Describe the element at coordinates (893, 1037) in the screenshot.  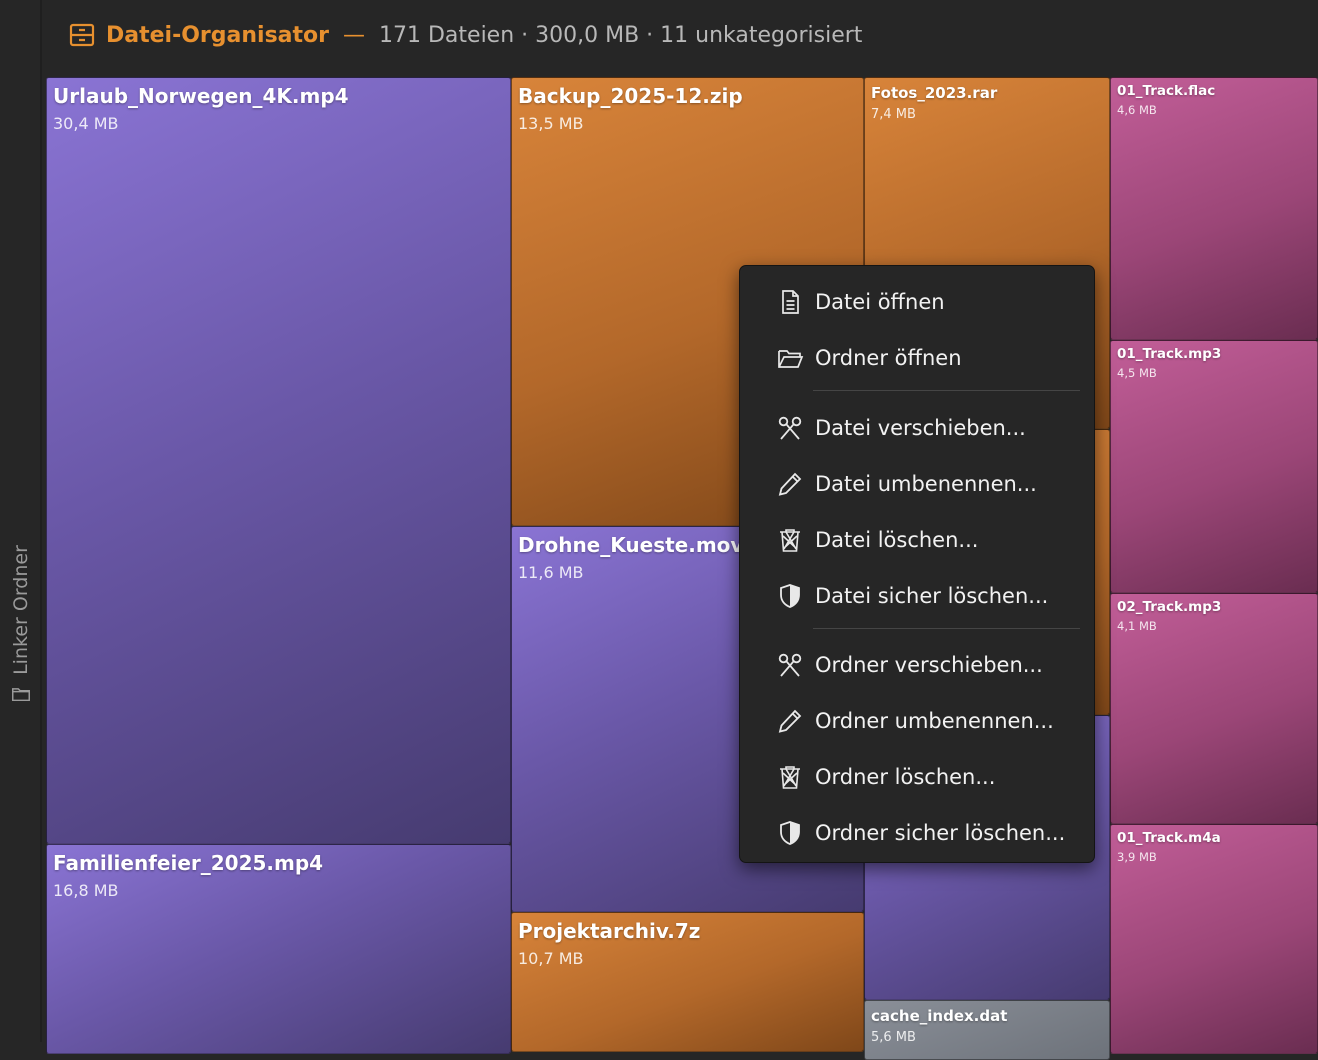
I see `file-size: 5,6 MB` at that location.